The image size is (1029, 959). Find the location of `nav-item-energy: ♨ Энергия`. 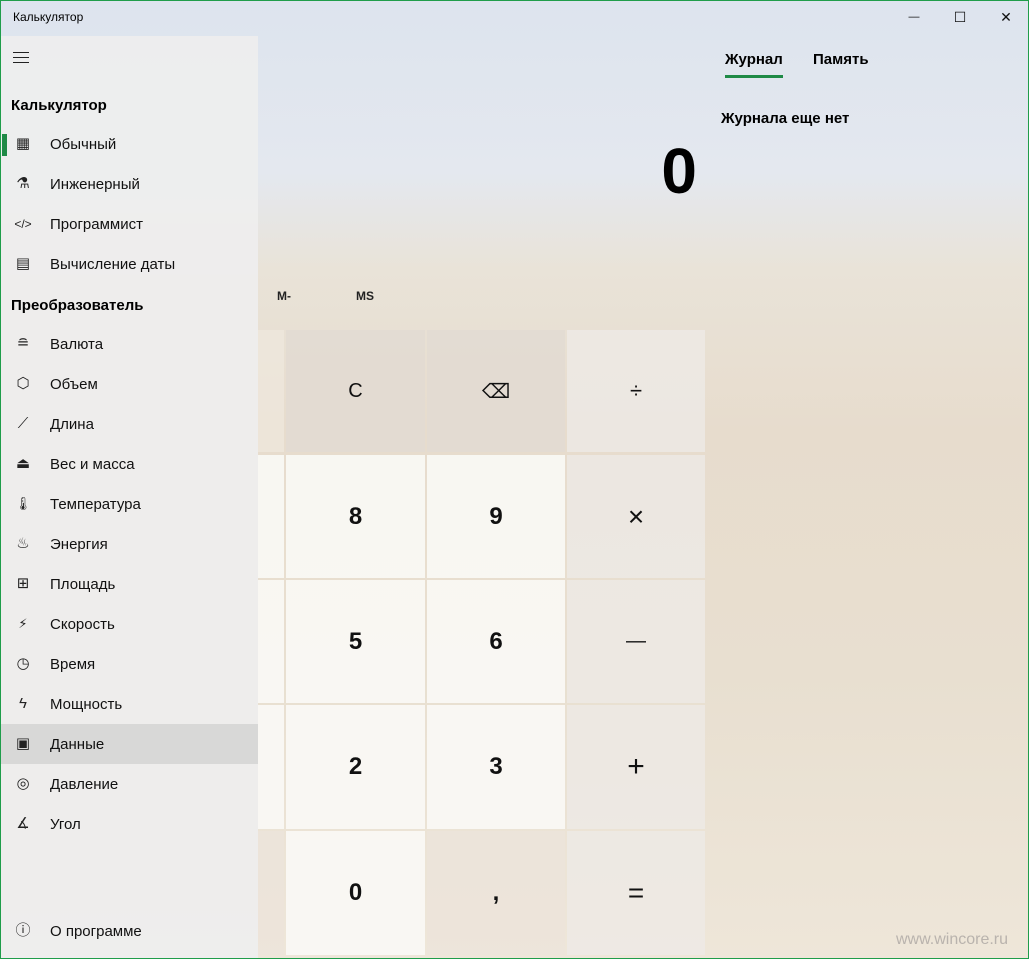

nav-item-energy: ♨ Энергия is located at coordinates (129, 544).